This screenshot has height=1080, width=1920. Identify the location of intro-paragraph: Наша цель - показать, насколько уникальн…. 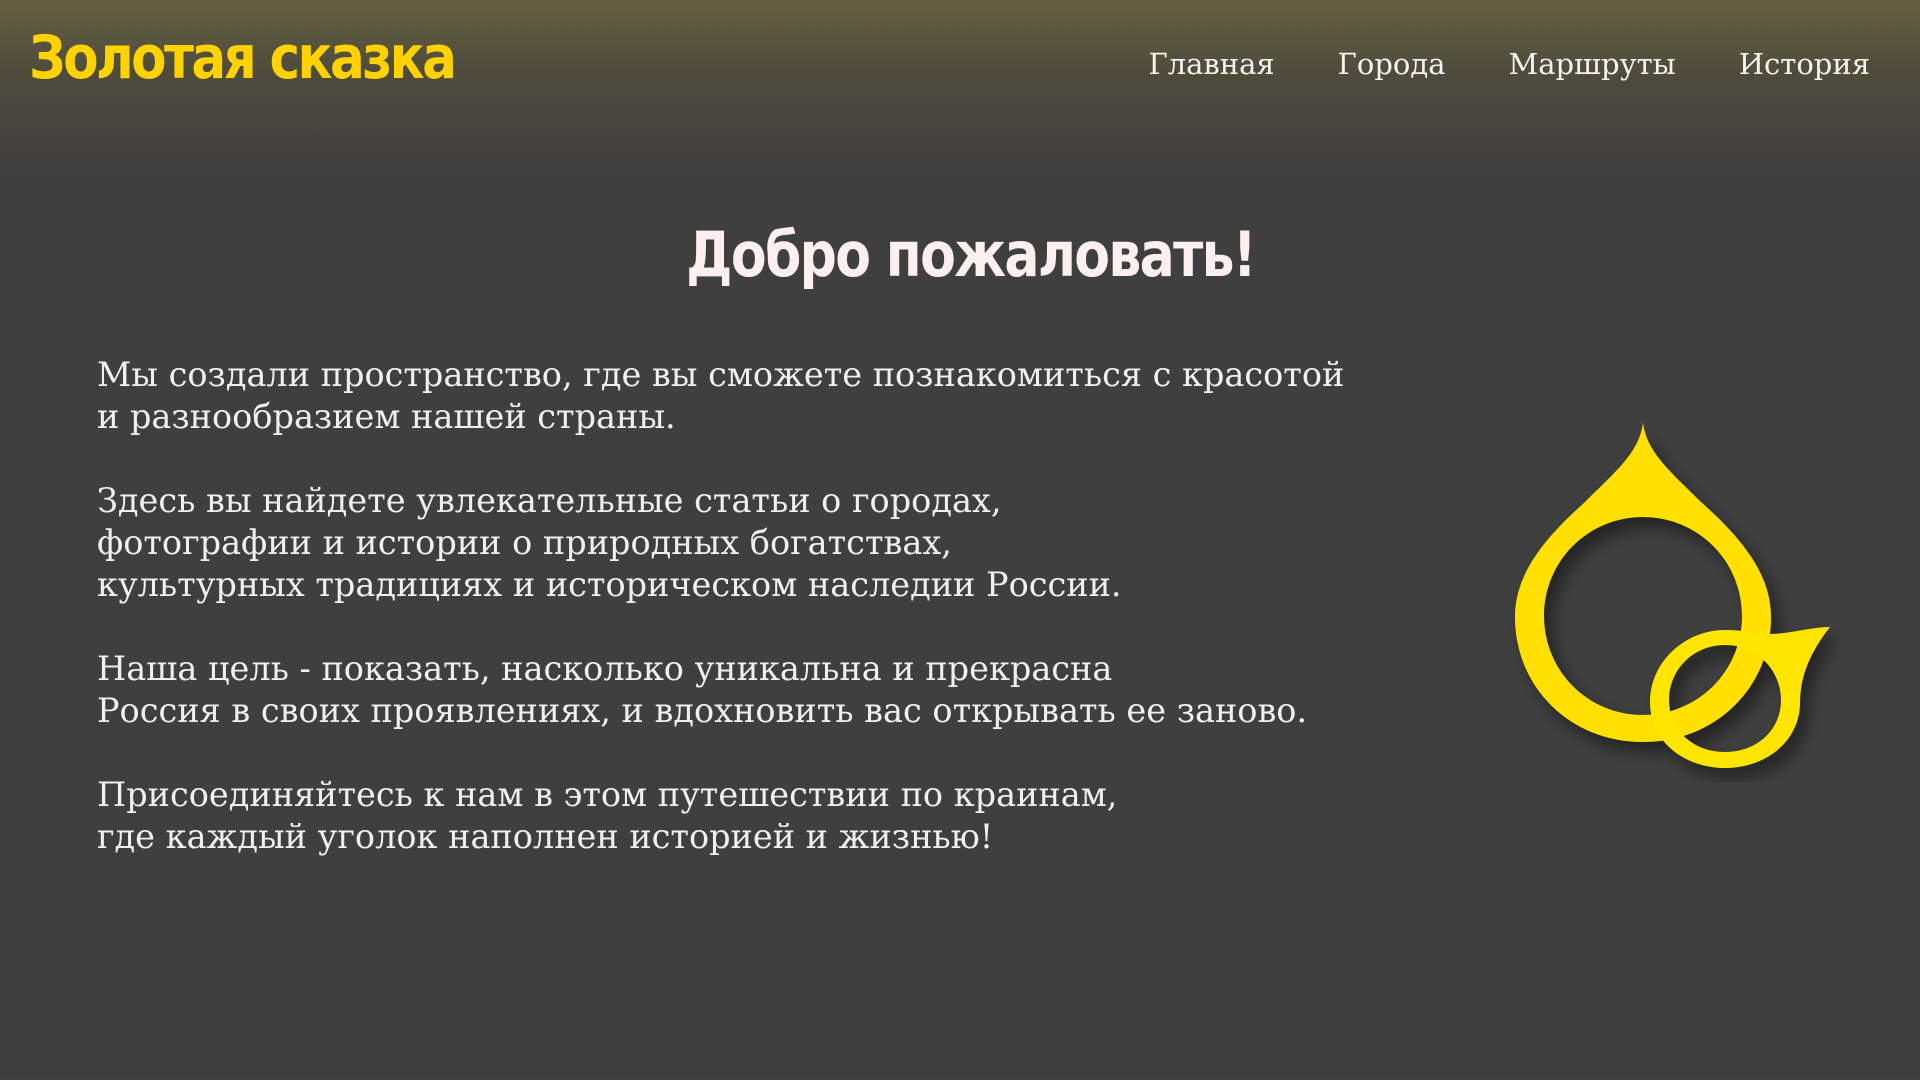
(762, 690).